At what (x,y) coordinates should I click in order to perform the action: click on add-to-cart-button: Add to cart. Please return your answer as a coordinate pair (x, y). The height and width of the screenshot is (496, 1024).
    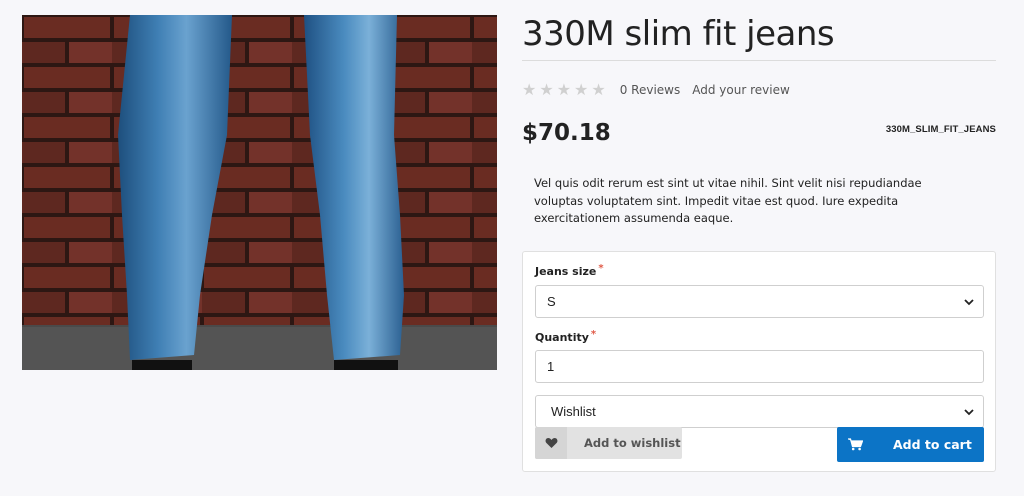
    Looking at the image, I should click on (910, 444).